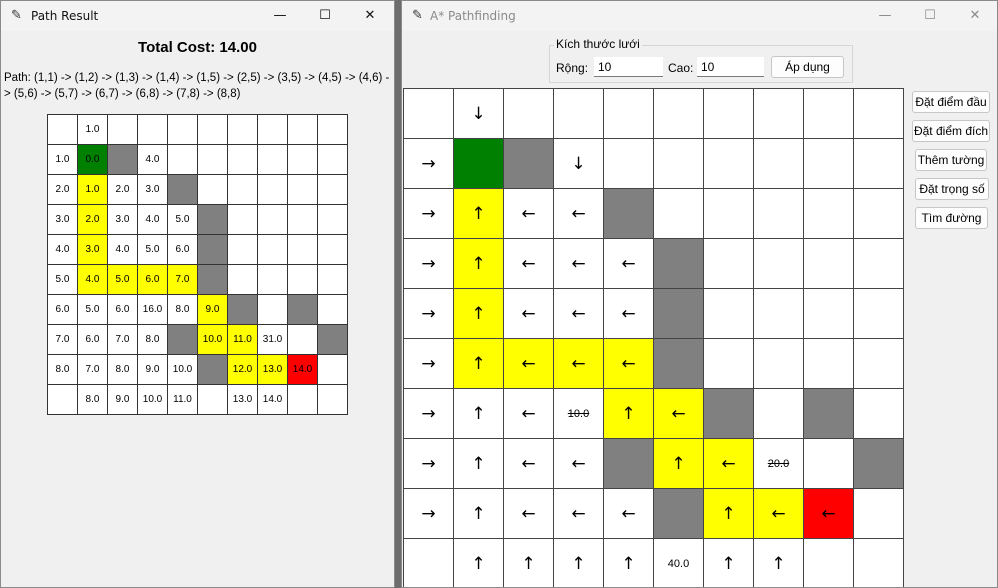 The height and width of the screenshot is (588, 998). Describe the element at coordinates (951, 218) in the screenshot. I see `find-path-button: Tìm đường` at that location.